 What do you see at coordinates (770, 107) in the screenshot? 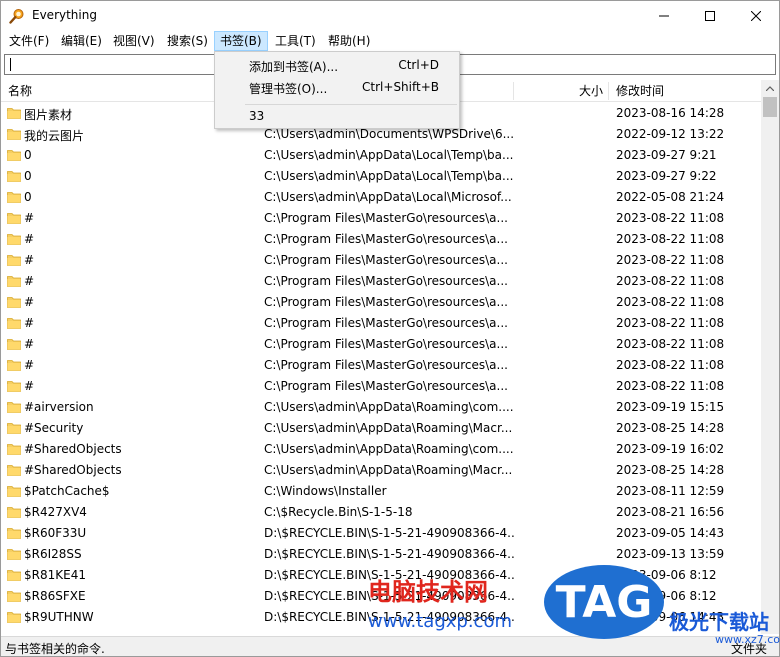
I see `scroll-thumb` at bounding box center [770, 107].